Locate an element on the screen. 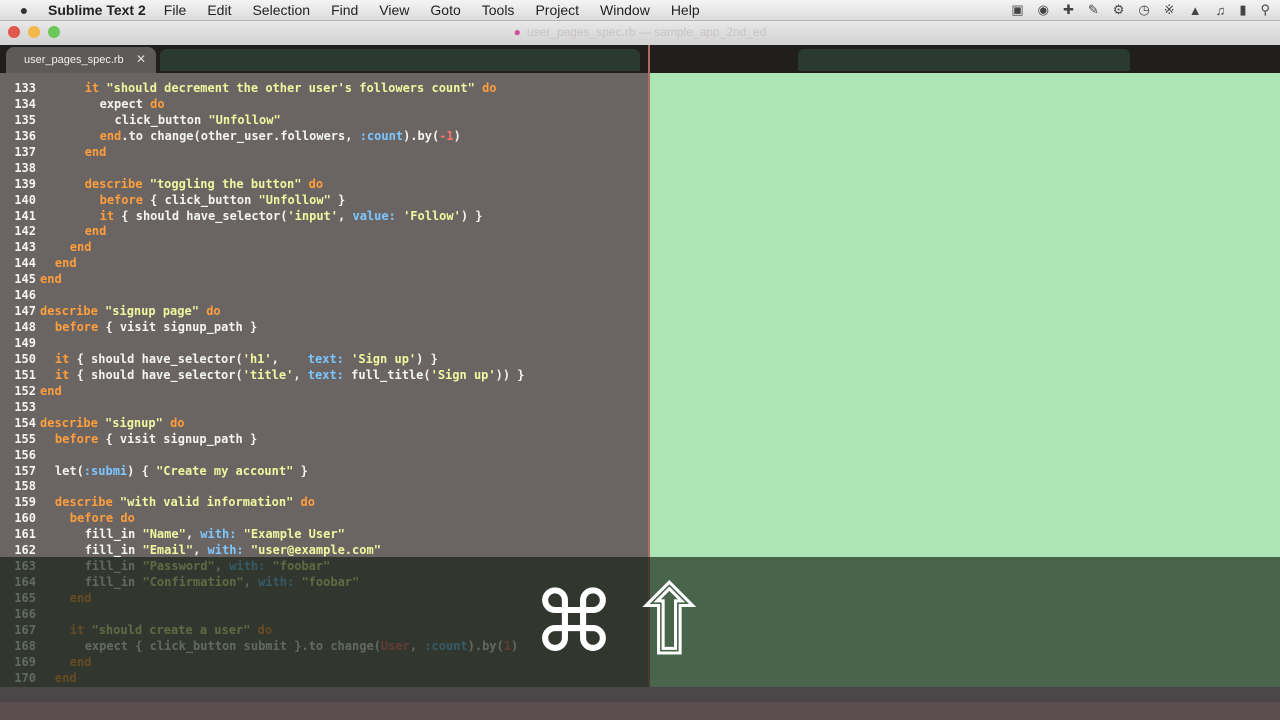 The width and height of the screenshot is (1280, 720). code-line: 160 before do is located at coordinates (324, 519).